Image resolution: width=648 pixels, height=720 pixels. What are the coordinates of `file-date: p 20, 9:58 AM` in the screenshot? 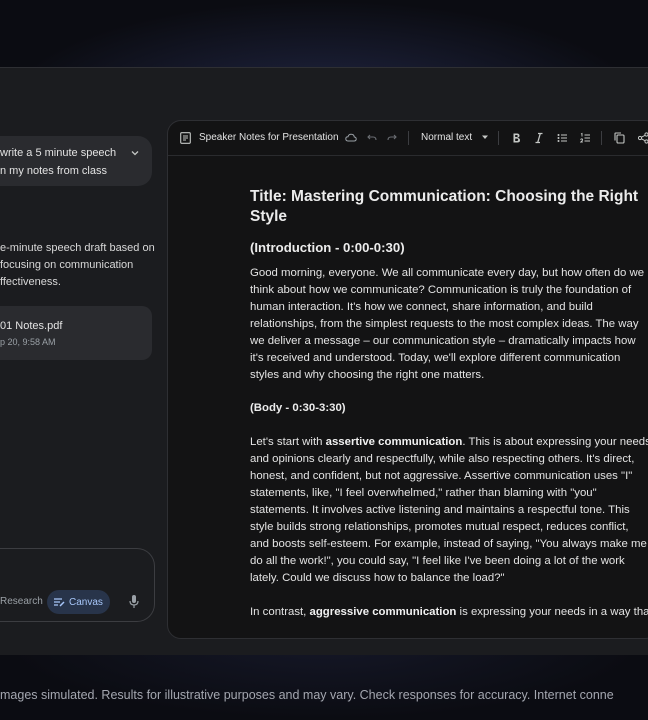 It's located at (28, 342).